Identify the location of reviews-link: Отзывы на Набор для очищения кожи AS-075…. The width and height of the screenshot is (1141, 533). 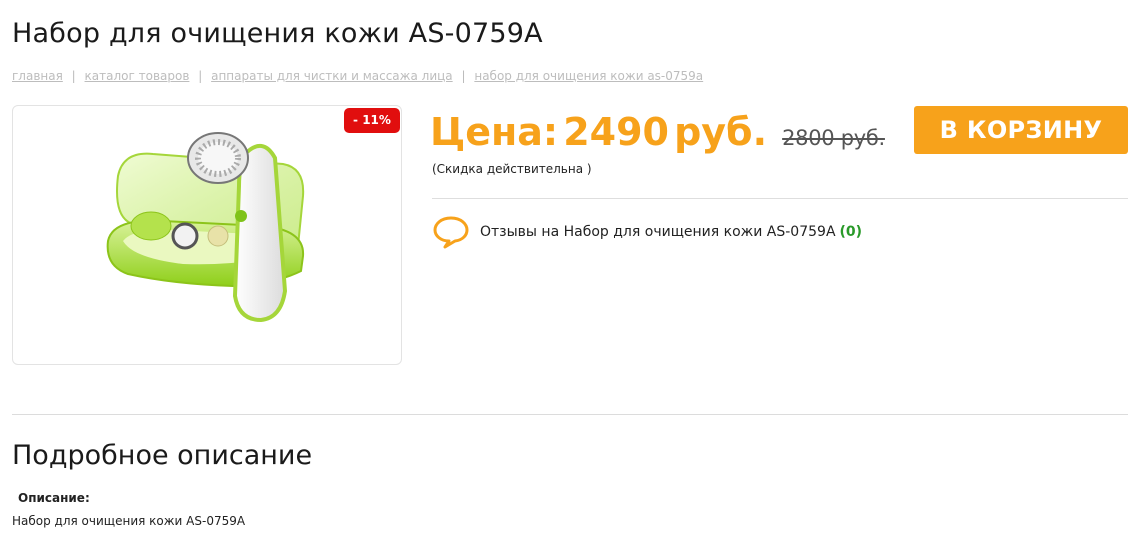
(647, 232).